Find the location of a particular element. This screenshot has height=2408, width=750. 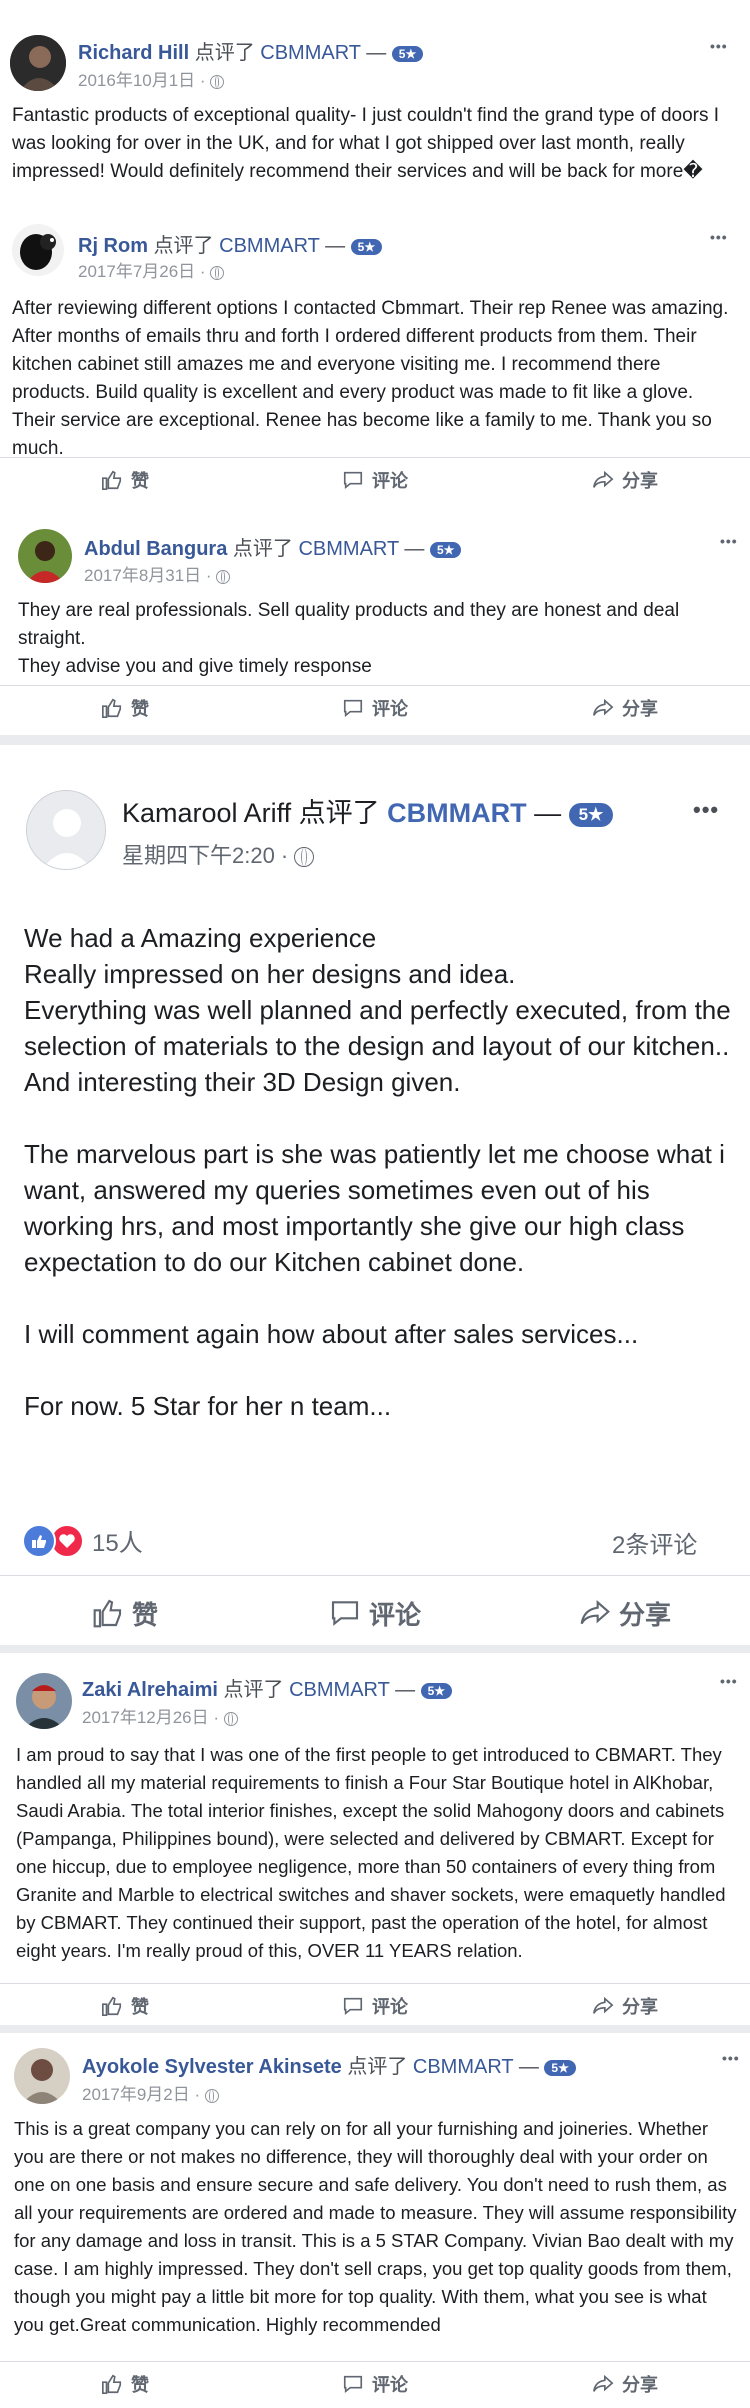

reviewer-name: Zaki Alrehaimi is located at coordinates (150, 1690).